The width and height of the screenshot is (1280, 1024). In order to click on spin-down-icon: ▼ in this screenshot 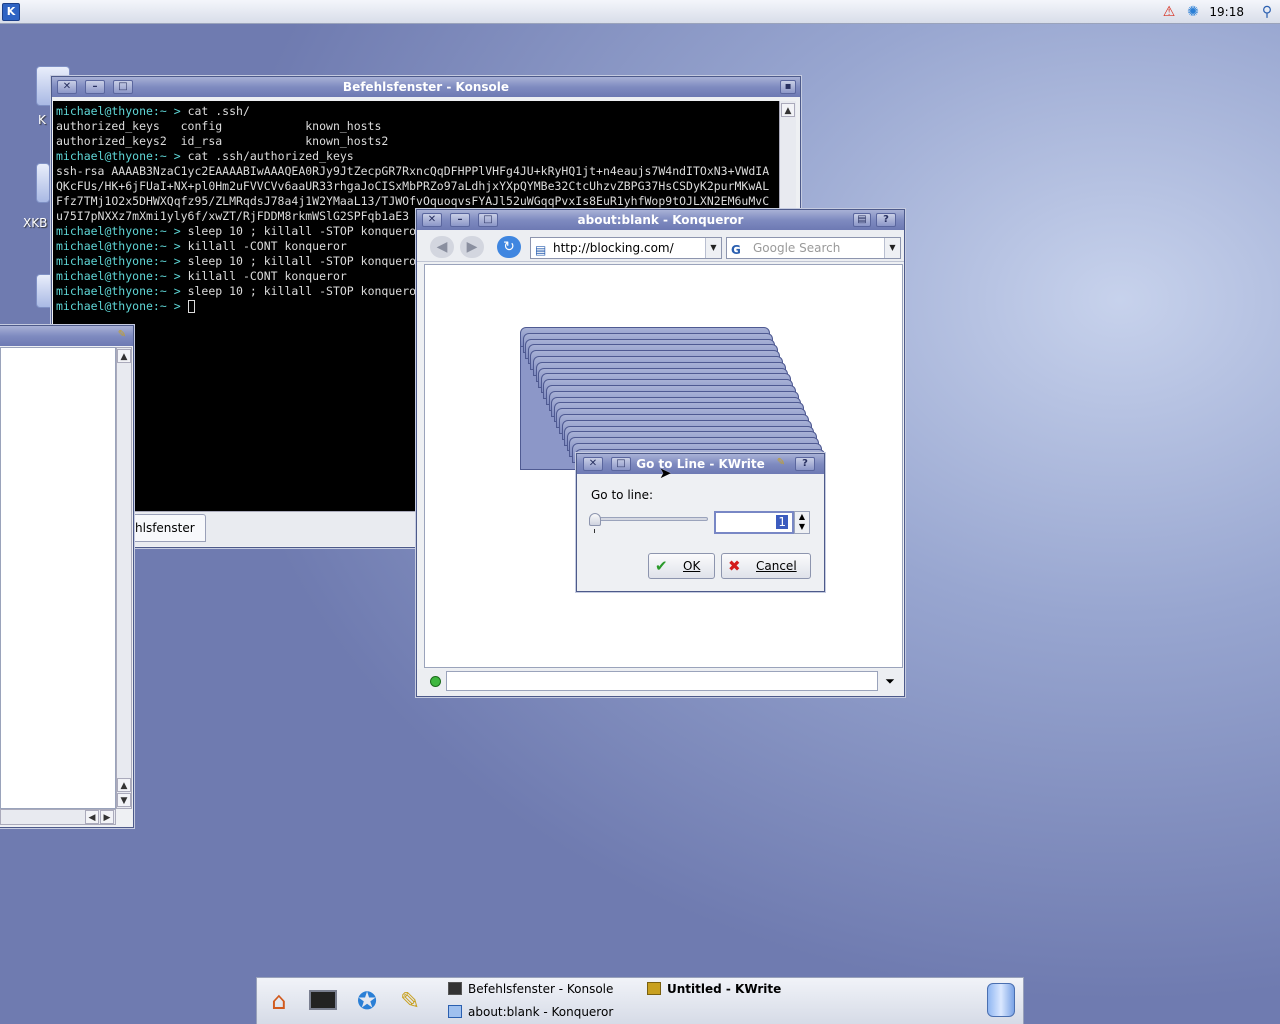, I will do `click(802, 527)`.